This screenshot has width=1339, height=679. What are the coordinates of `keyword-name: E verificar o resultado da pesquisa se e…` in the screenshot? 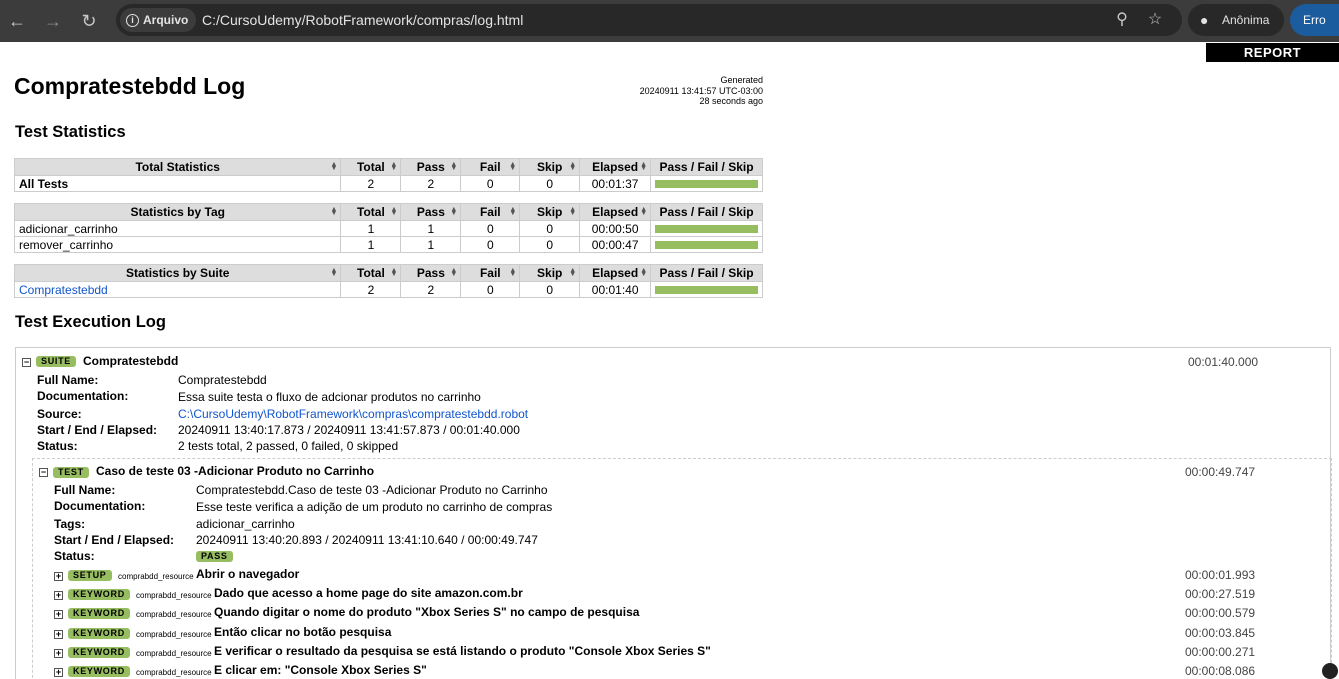 It's located at (462, 651).